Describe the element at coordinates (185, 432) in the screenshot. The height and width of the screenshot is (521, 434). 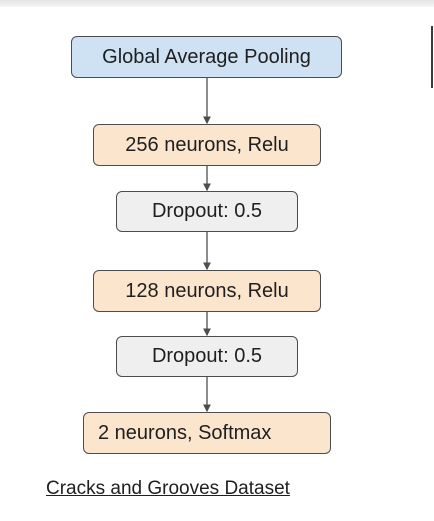
I see `node-label: 2 neurons, Softmax` at that location.